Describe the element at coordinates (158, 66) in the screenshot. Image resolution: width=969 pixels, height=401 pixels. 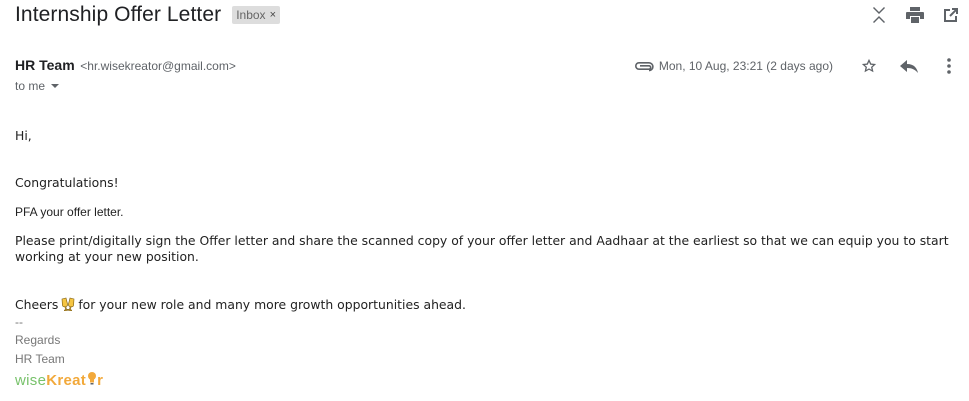
I see `sender-email: <hr.wisekreator@gmail.com>` at that location.